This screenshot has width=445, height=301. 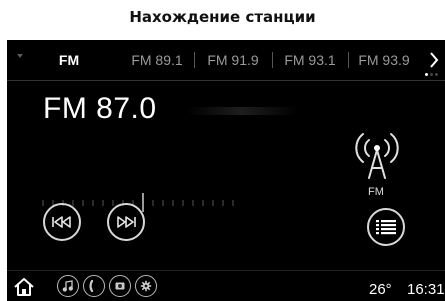 What do you see at coordinates (24, 287) in the screenshot?
I see `home-icon` at bounding box center [24, 287].